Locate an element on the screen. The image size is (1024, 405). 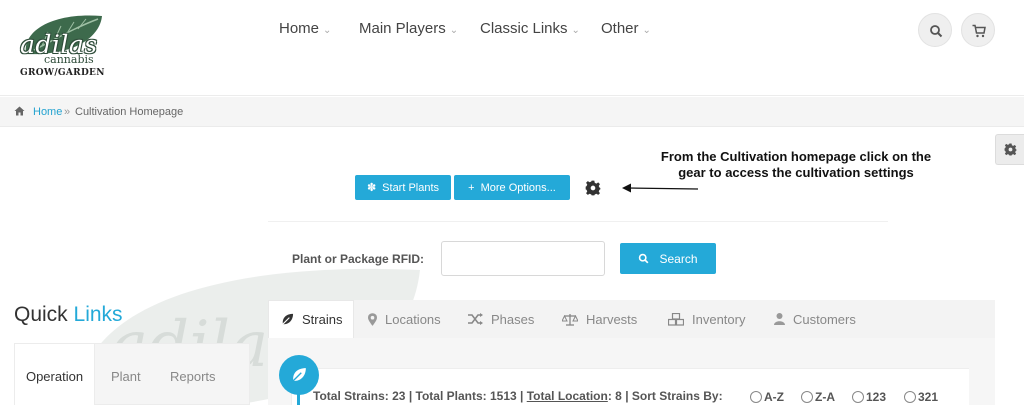
breadcrumb: Home » Cultivation Homepage is located at coordinates (512, 112).